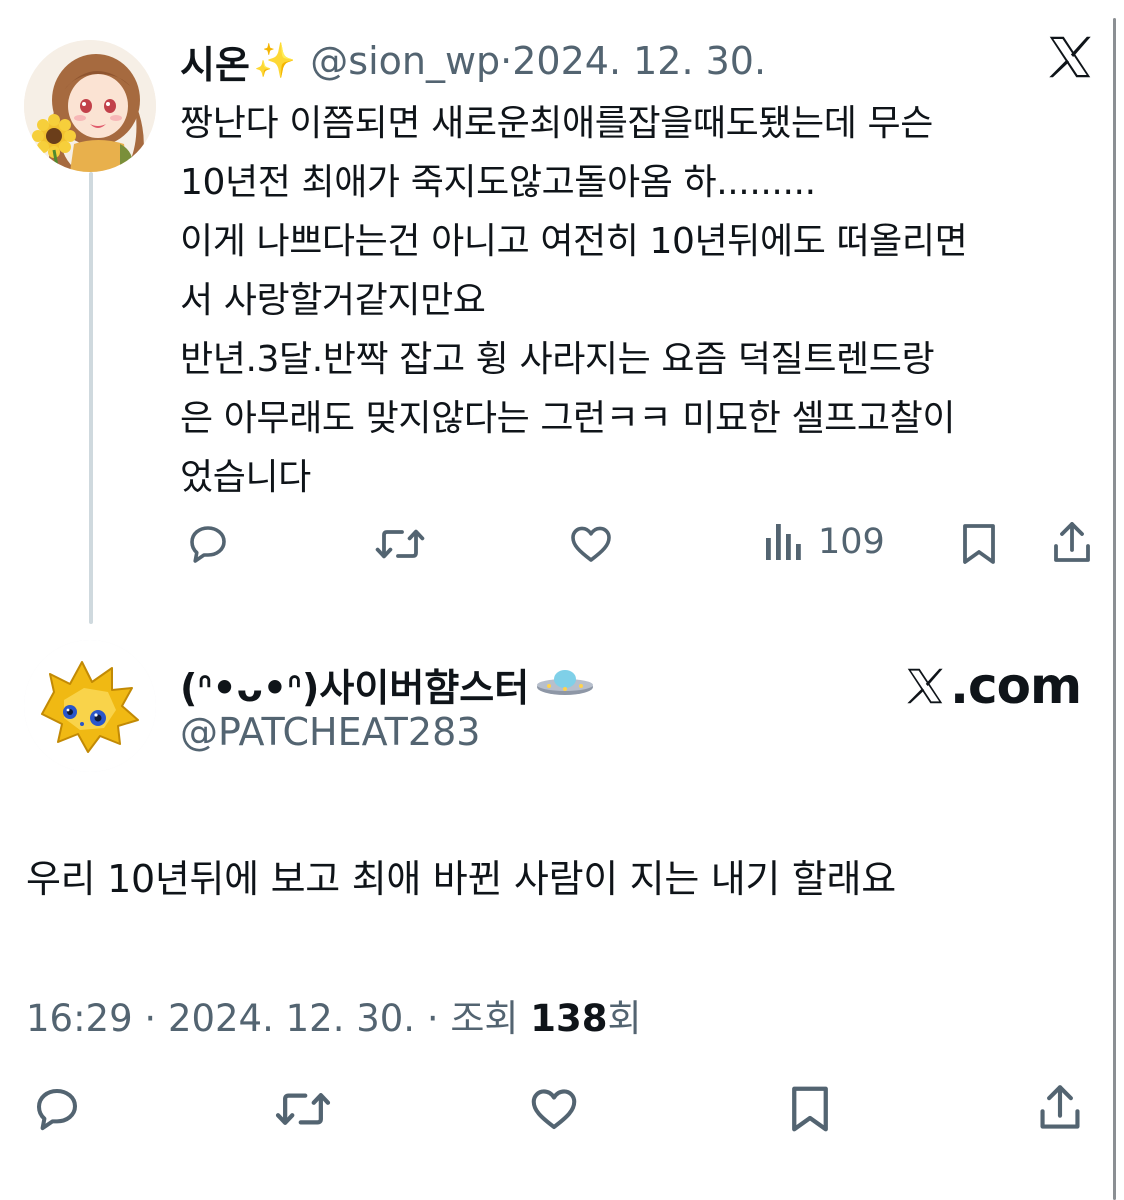 This screenshot has width=1124, height=1200. I want to click on tweet-header: 시온 ✨ @sion_wp · 2024. 12. 30., so click(473, 61).